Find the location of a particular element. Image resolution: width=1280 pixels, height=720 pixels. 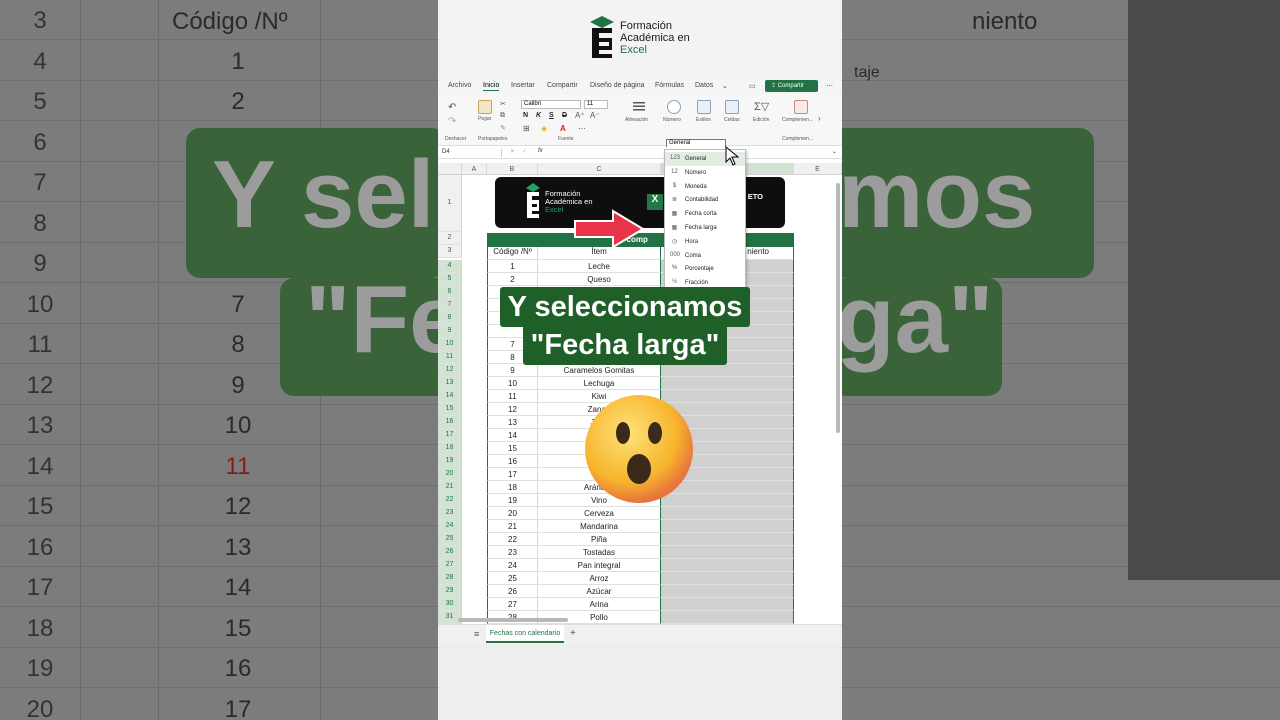

styles-icon is located at coordinates (704, 107).